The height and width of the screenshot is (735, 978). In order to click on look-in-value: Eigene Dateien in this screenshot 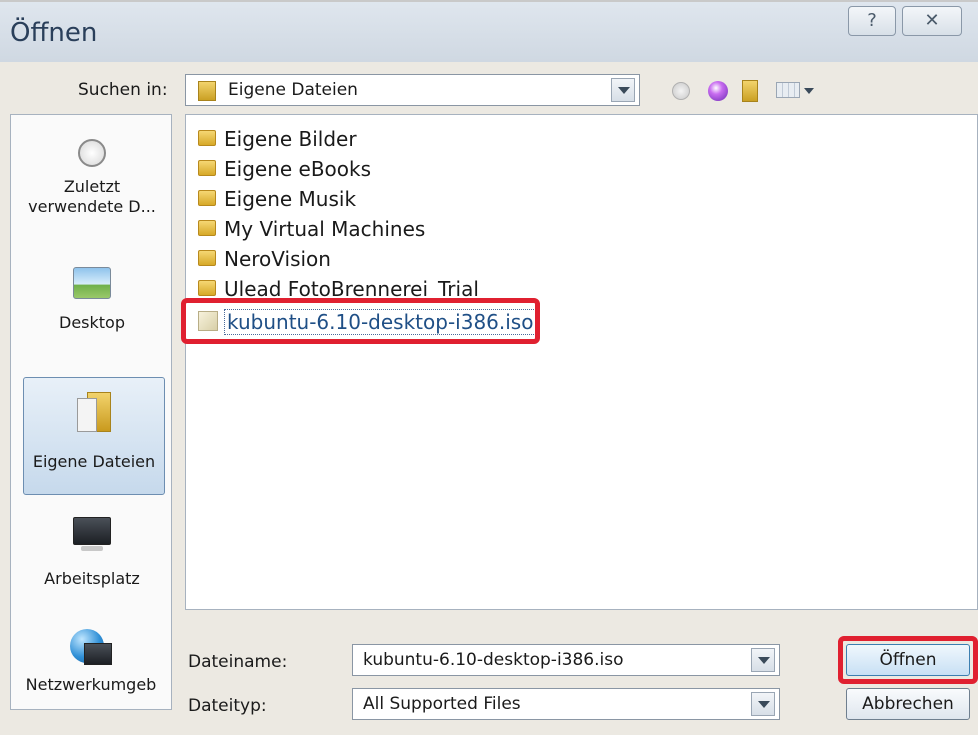, I will do `click(293, 90)`.